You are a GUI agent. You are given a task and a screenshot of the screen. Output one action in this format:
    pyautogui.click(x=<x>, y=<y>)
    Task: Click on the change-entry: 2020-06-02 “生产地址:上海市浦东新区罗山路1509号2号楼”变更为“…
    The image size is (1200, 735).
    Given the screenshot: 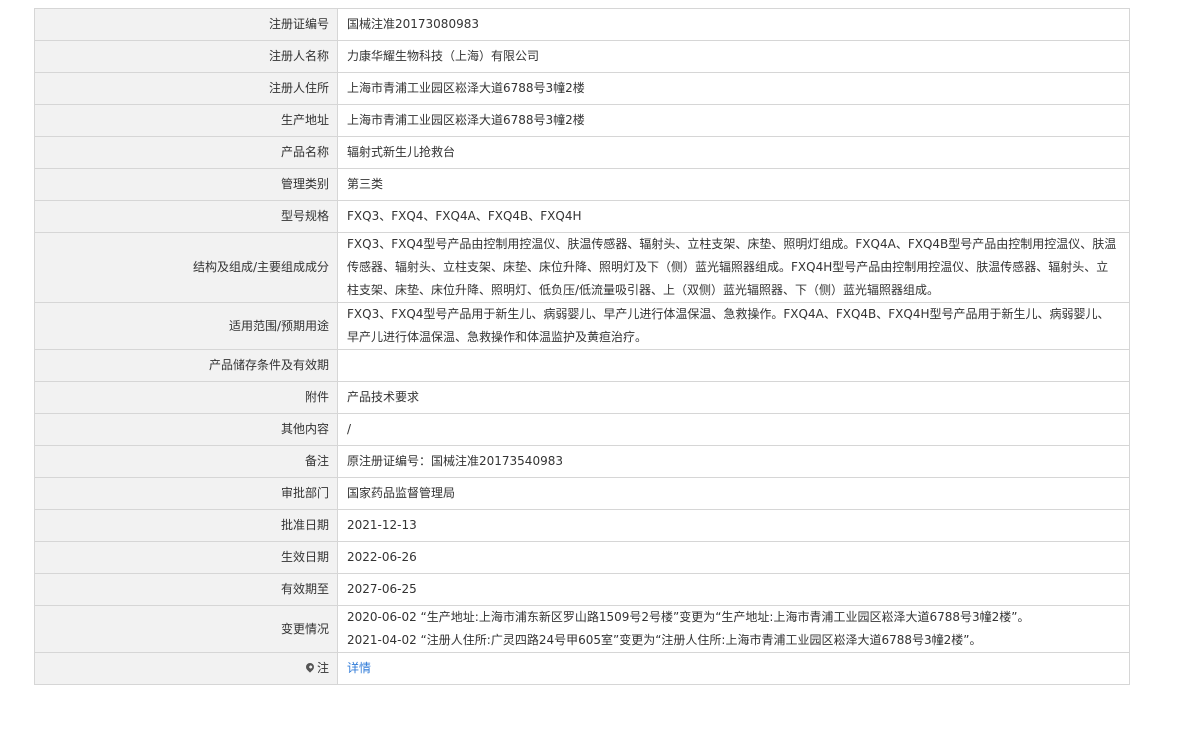 What is the action you would take?
    pyautogui.click(x=688, y=617)
    